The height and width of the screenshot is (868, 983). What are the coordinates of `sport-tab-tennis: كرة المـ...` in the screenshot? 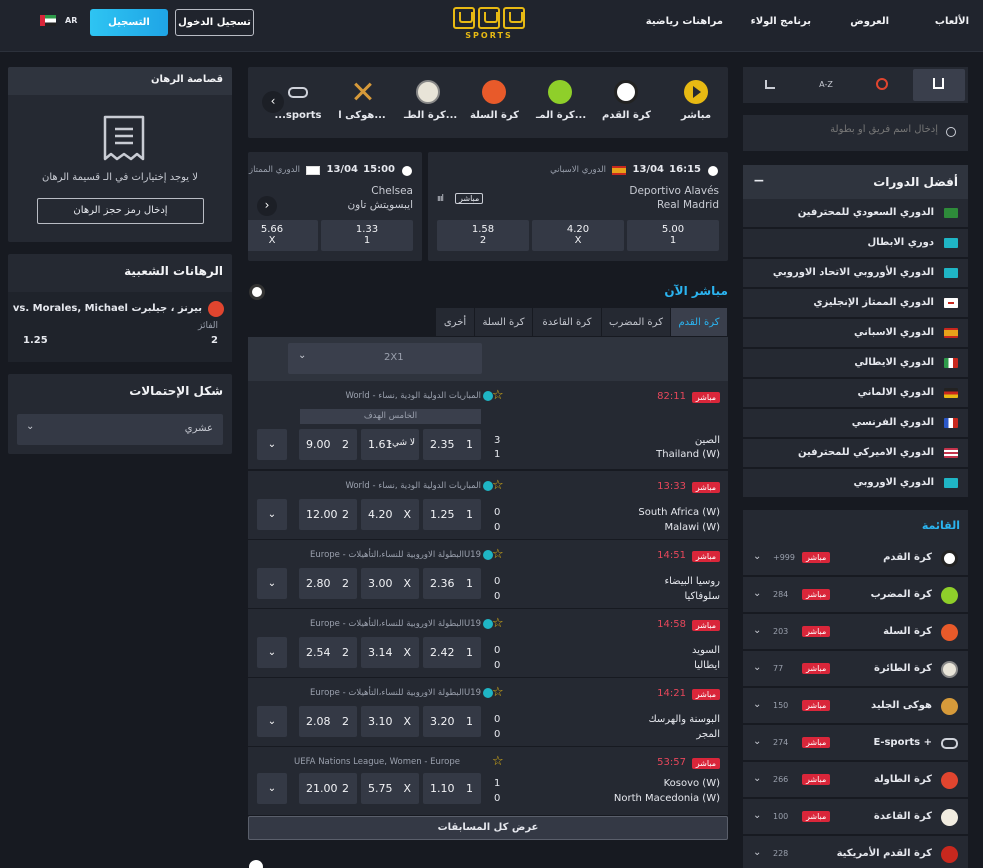 It's located at (561, 100).